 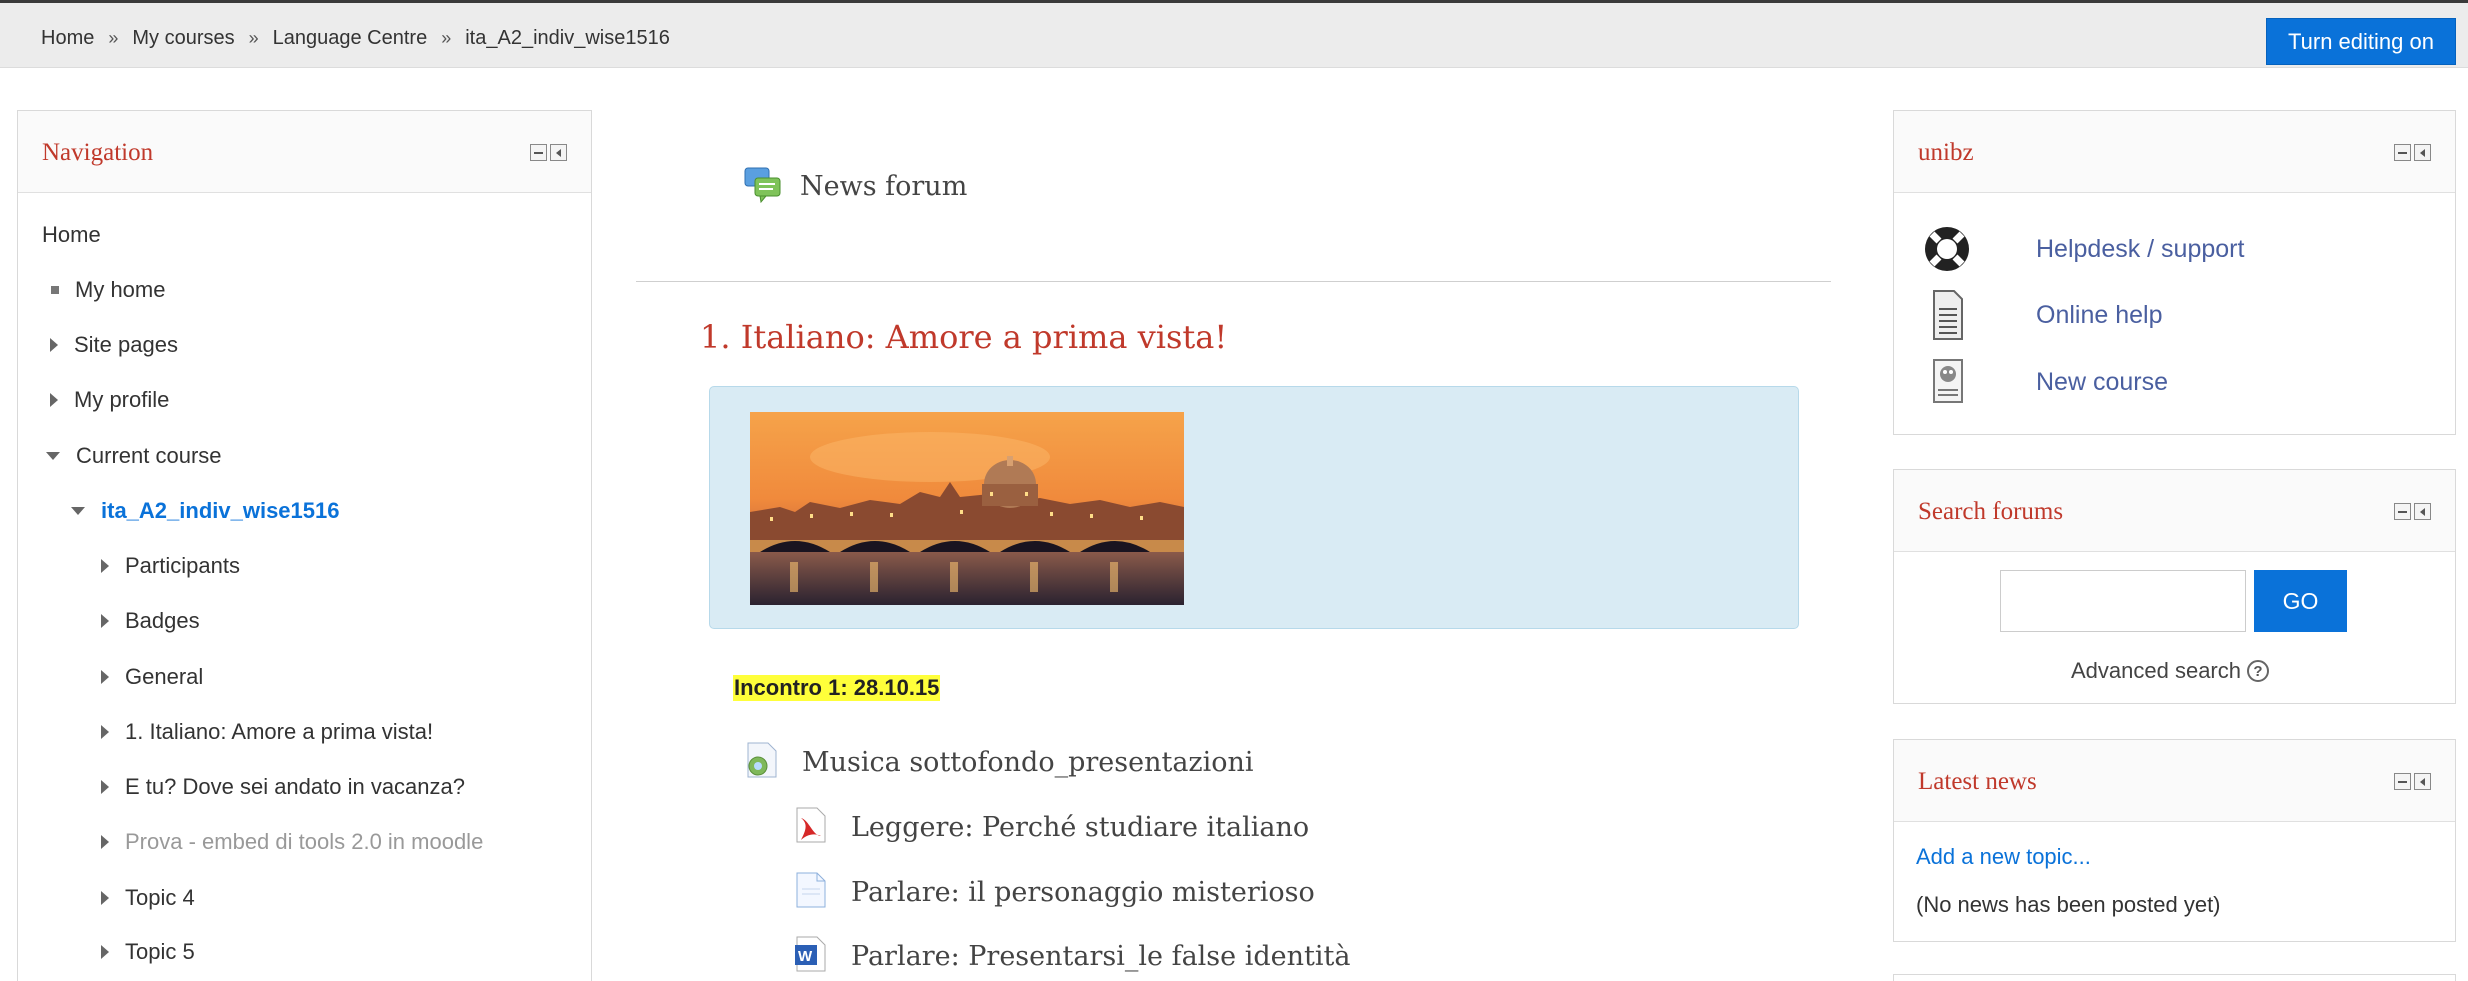 What do you see at coordinates (811, 827) in the screenshot?
I see `pdf-icon` at bounding box center [811, 827].